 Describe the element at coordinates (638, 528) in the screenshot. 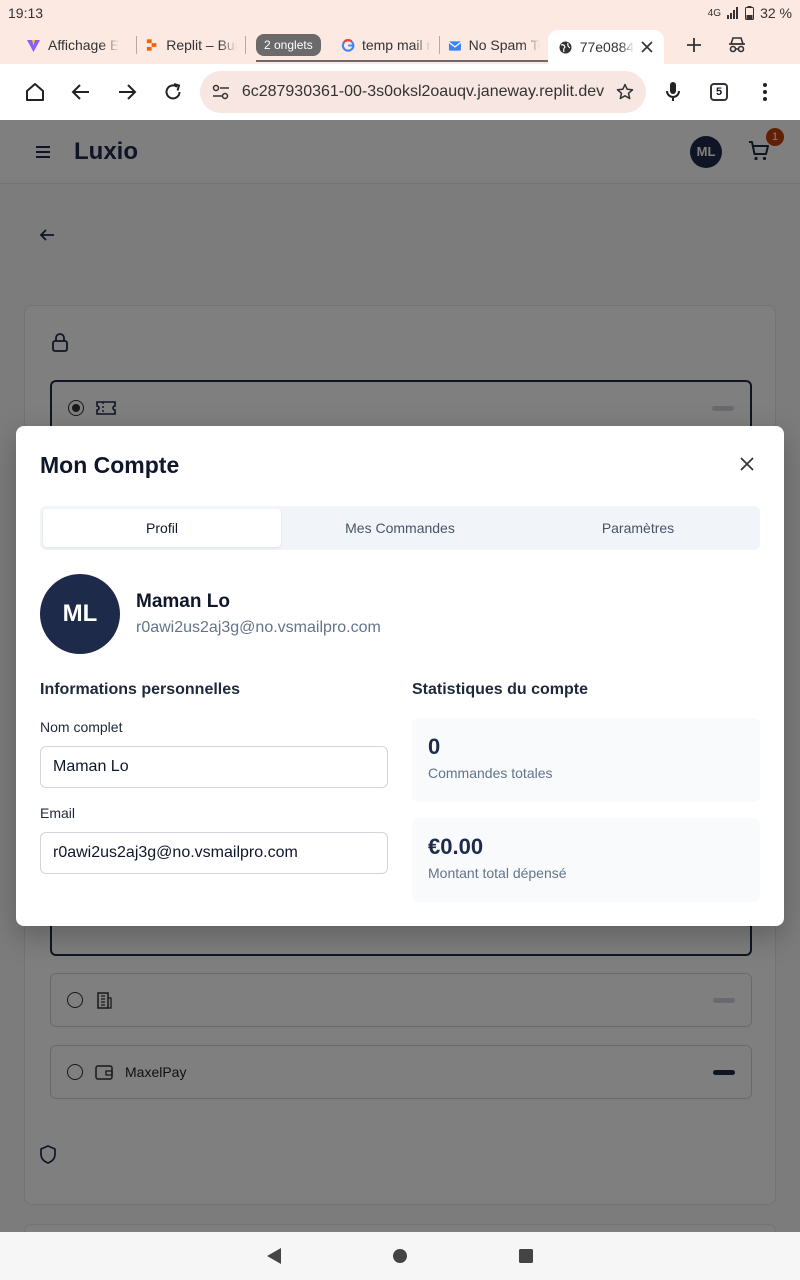

I see `tab-parametres: Paramètres` at that location.